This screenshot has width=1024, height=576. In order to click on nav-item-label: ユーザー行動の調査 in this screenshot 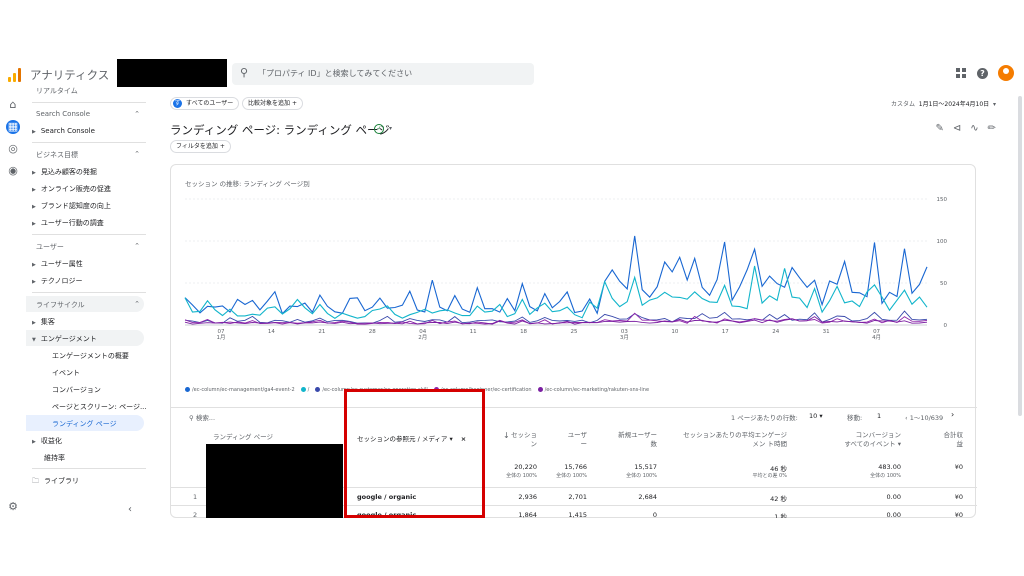, I will do `click(72, 223)`.